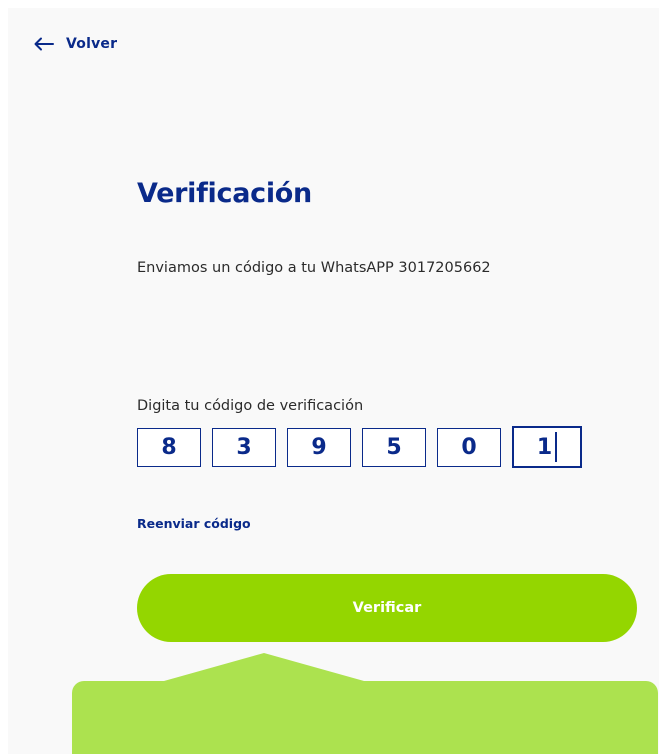 This screenshot has width=659, height=754. Describe the element at coordinates (264, 667) in the screenshot. I see `tooltip-arrow` at that location.